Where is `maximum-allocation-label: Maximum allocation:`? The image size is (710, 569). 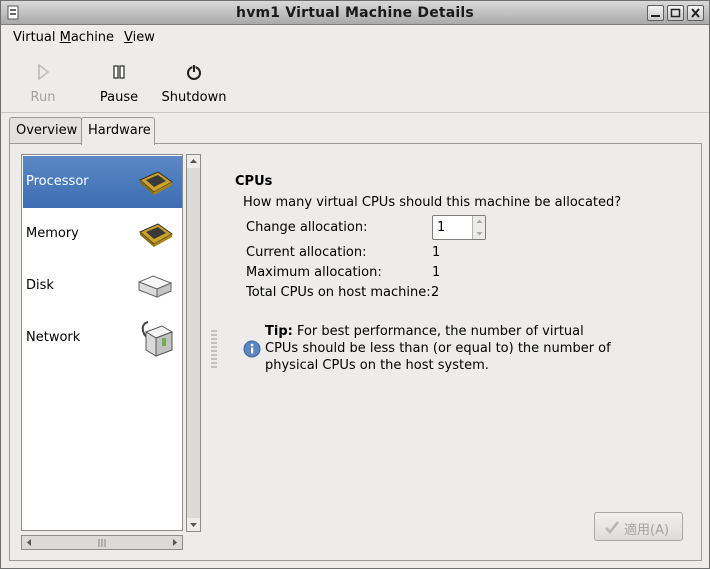 maximum-allocation-label: Maximum allocation: is located at coordinates (314, 272).